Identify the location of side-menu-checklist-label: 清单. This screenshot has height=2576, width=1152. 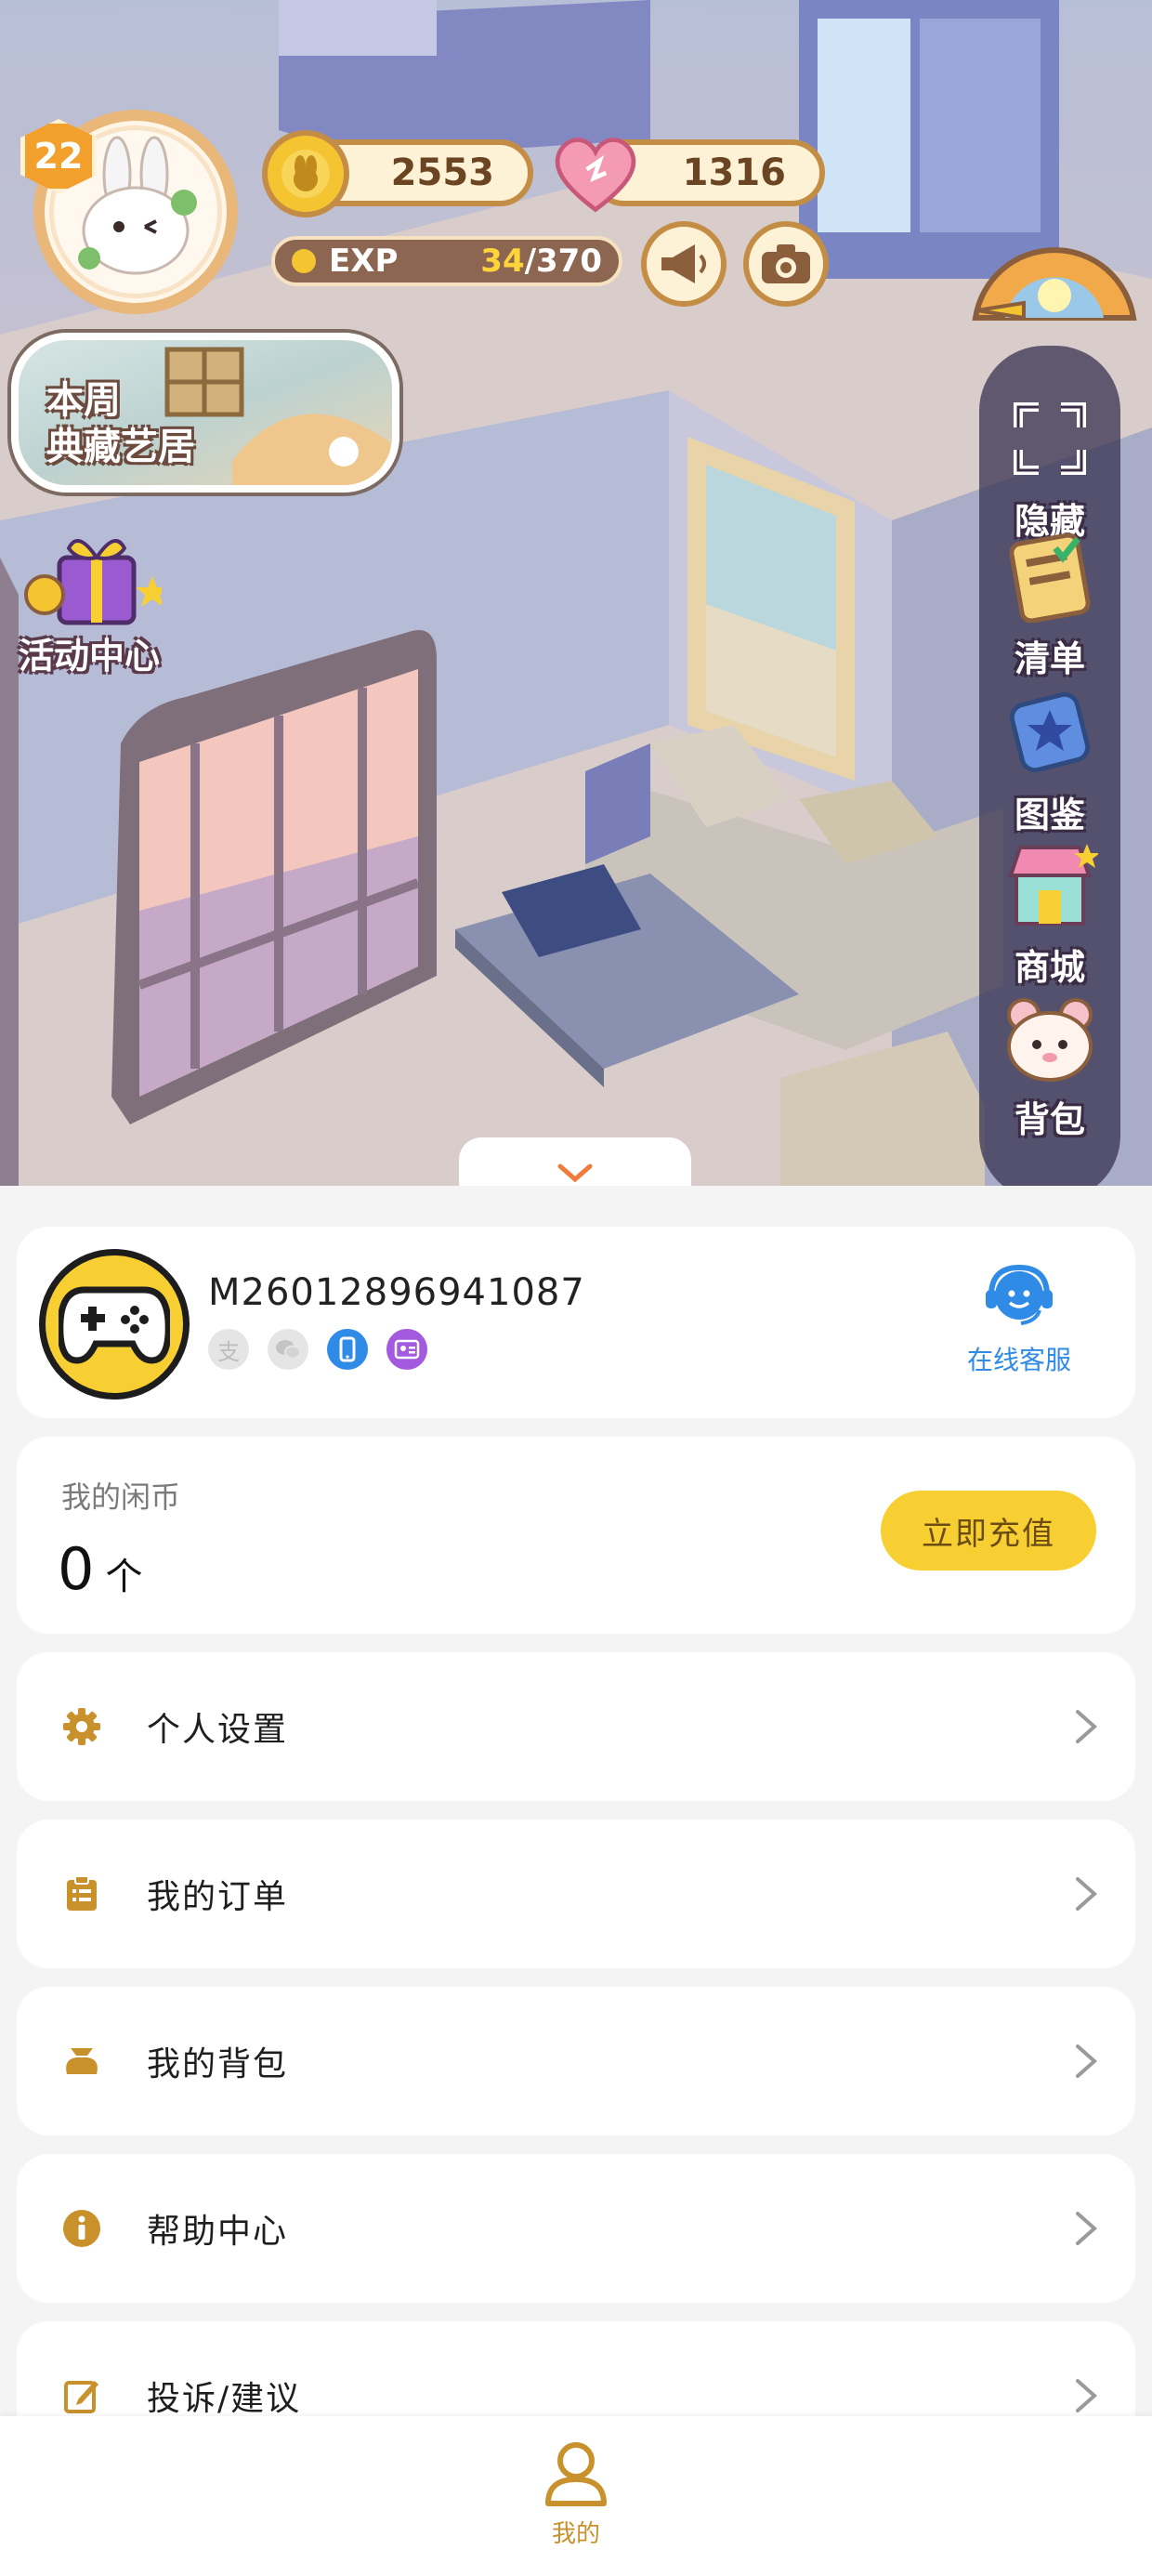
(1049, 658).